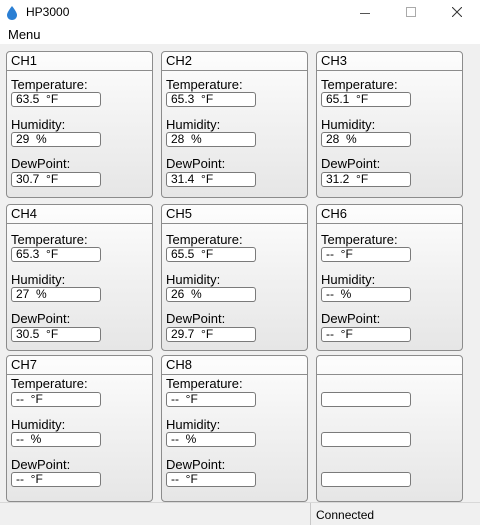  What do you see at coordinates (56, 179) in the screenshot?
I see `dewpoint-field: 30.7 °F` at bounding box center [56, 179].